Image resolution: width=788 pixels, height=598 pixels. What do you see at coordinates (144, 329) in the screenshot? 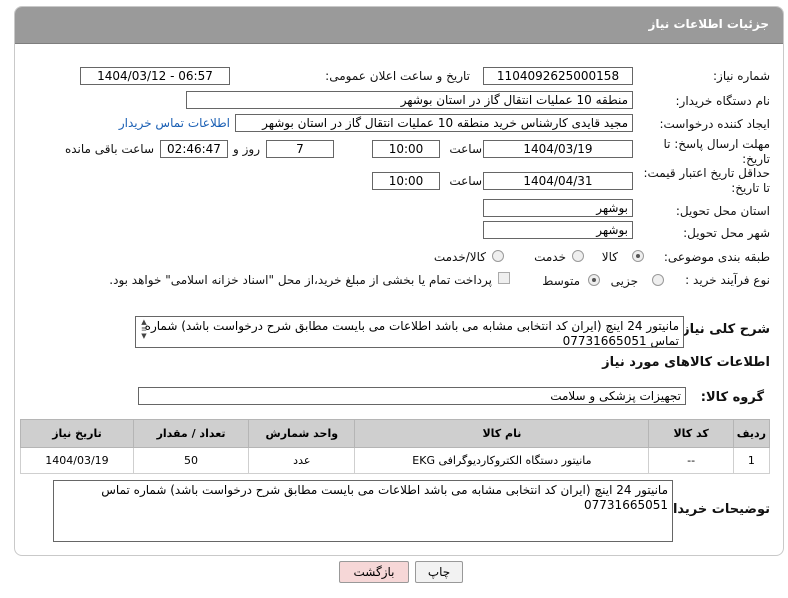
I see `scroll-arrows-icon: ▲ ≡ ▼` at bounding box center [144, 329].